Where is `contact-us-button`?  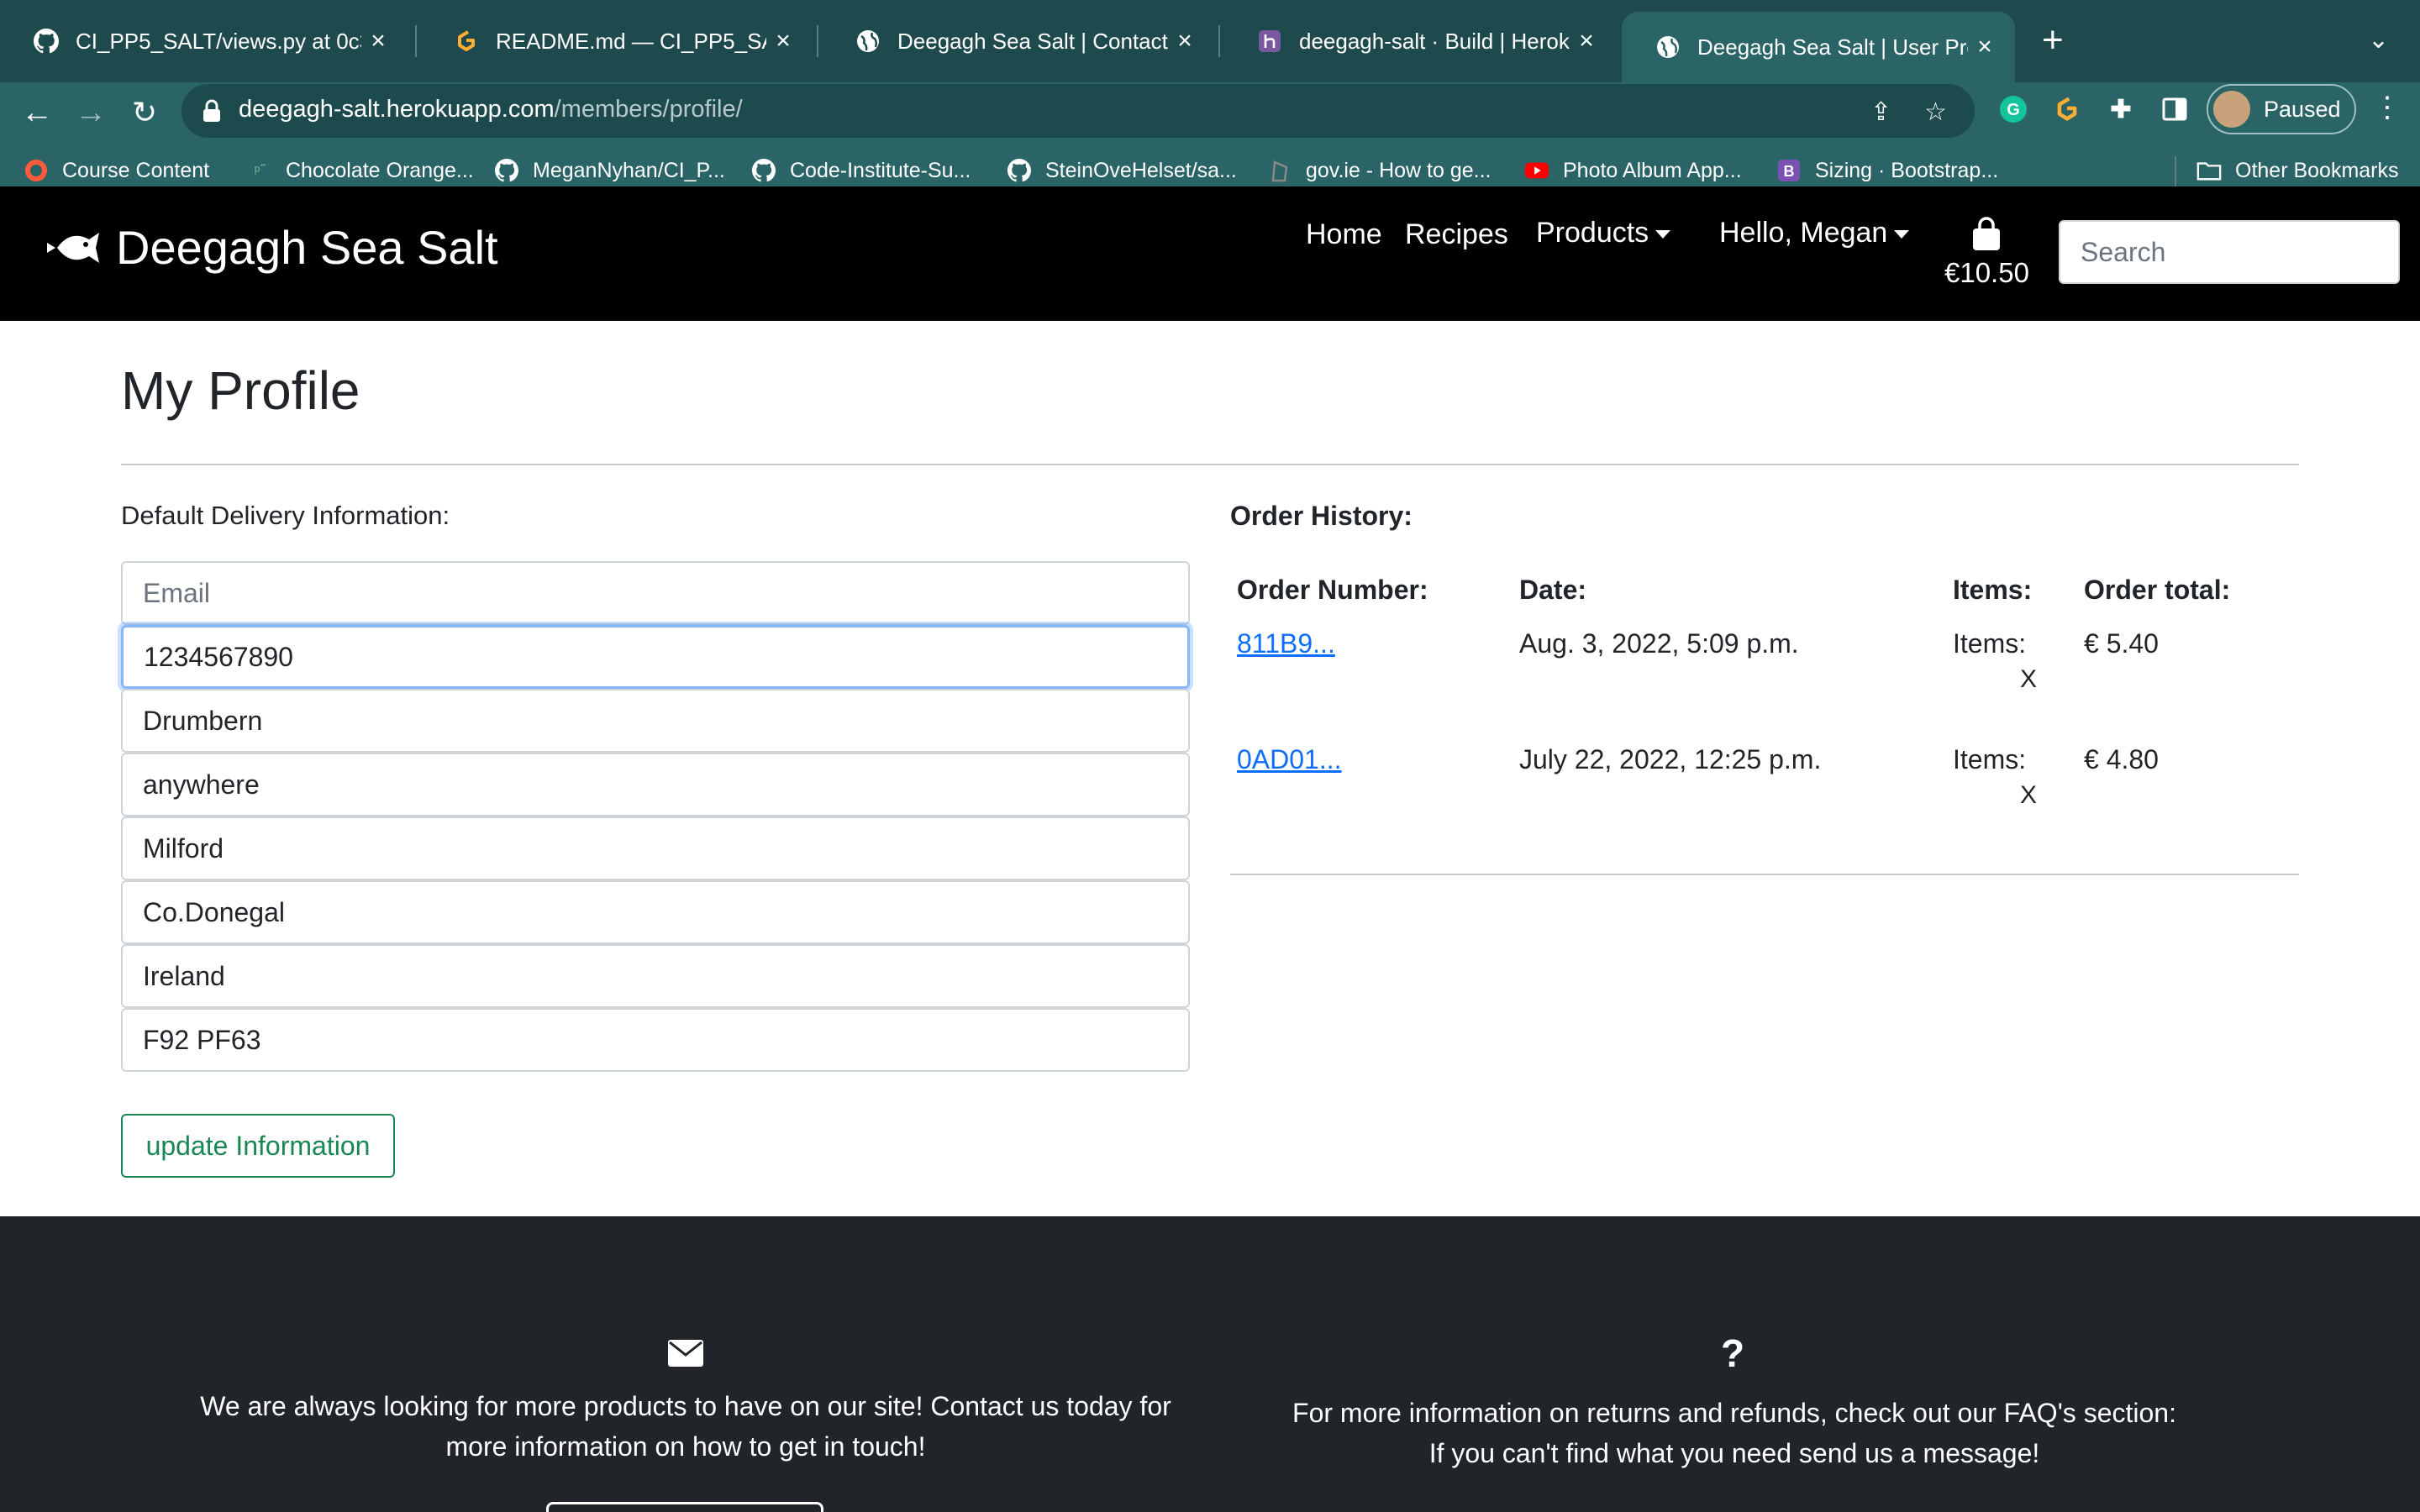
contact-us-button is located at coordinates (684, 1507).